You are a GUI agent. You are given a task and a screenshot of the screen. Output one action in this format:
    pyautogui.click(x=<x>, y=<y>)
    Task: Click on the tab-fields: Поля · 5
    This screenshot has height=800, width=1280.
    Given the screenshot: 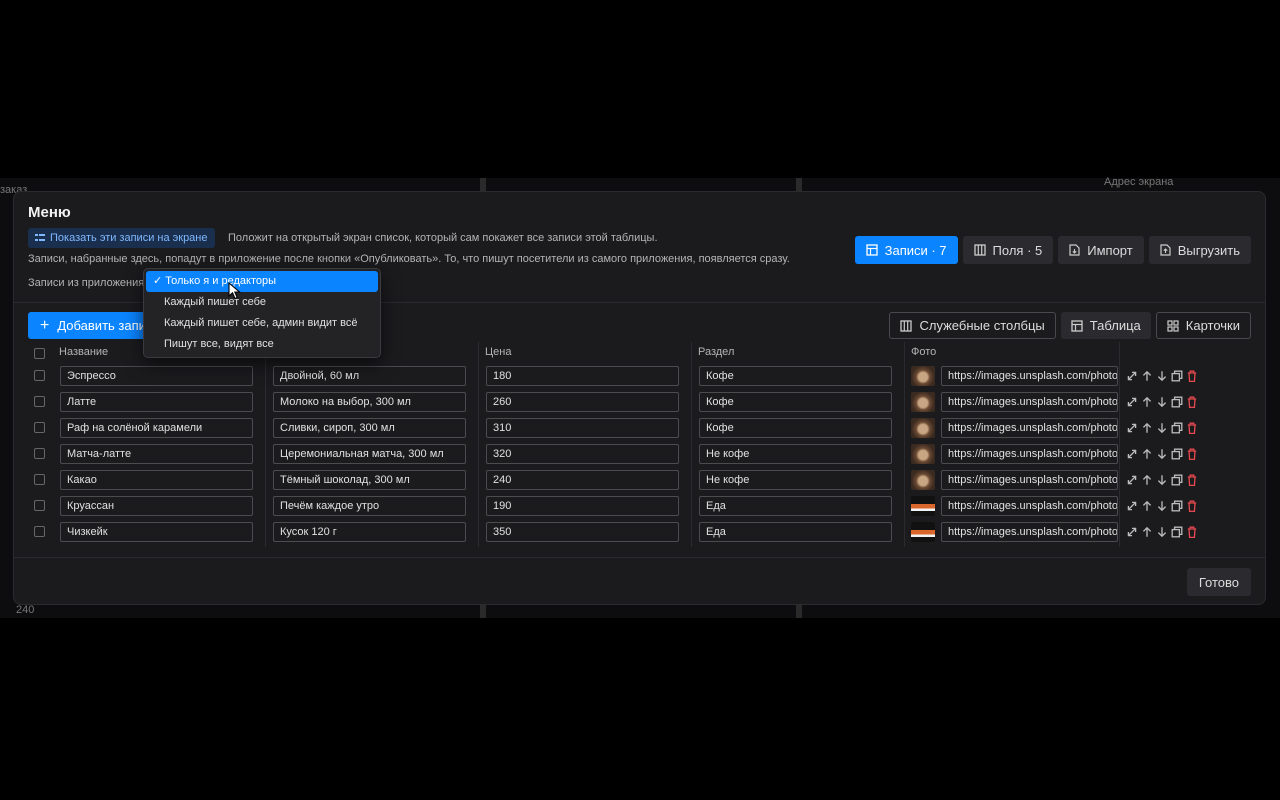 What is the action you would take?
    pyautogui.click(x=1008, y=250)
    